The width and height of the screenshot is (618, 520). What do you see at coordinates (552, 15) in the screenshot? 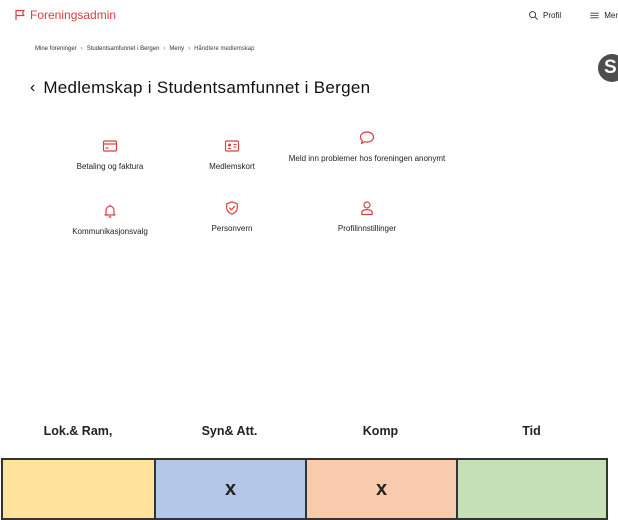
I see `profile-label: Profil` at bounding box center [552, 15].